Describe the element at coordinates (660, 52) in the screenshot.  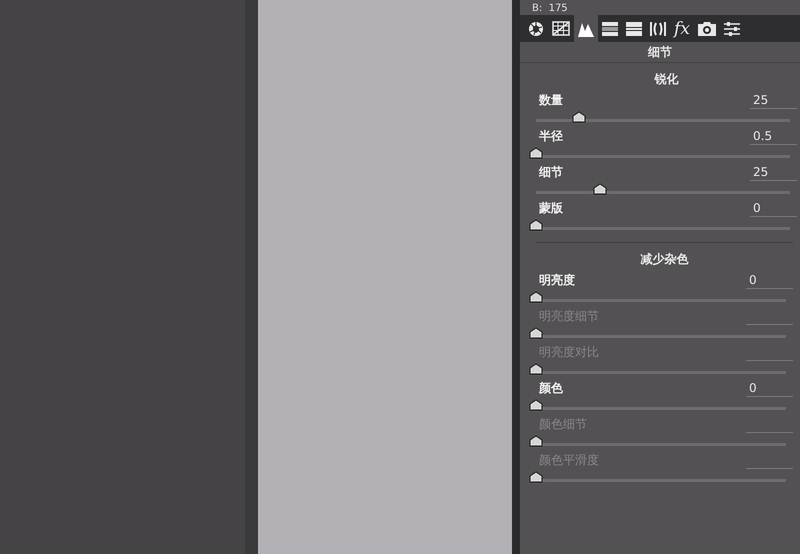
I see `panel-title: 细节` at that location.